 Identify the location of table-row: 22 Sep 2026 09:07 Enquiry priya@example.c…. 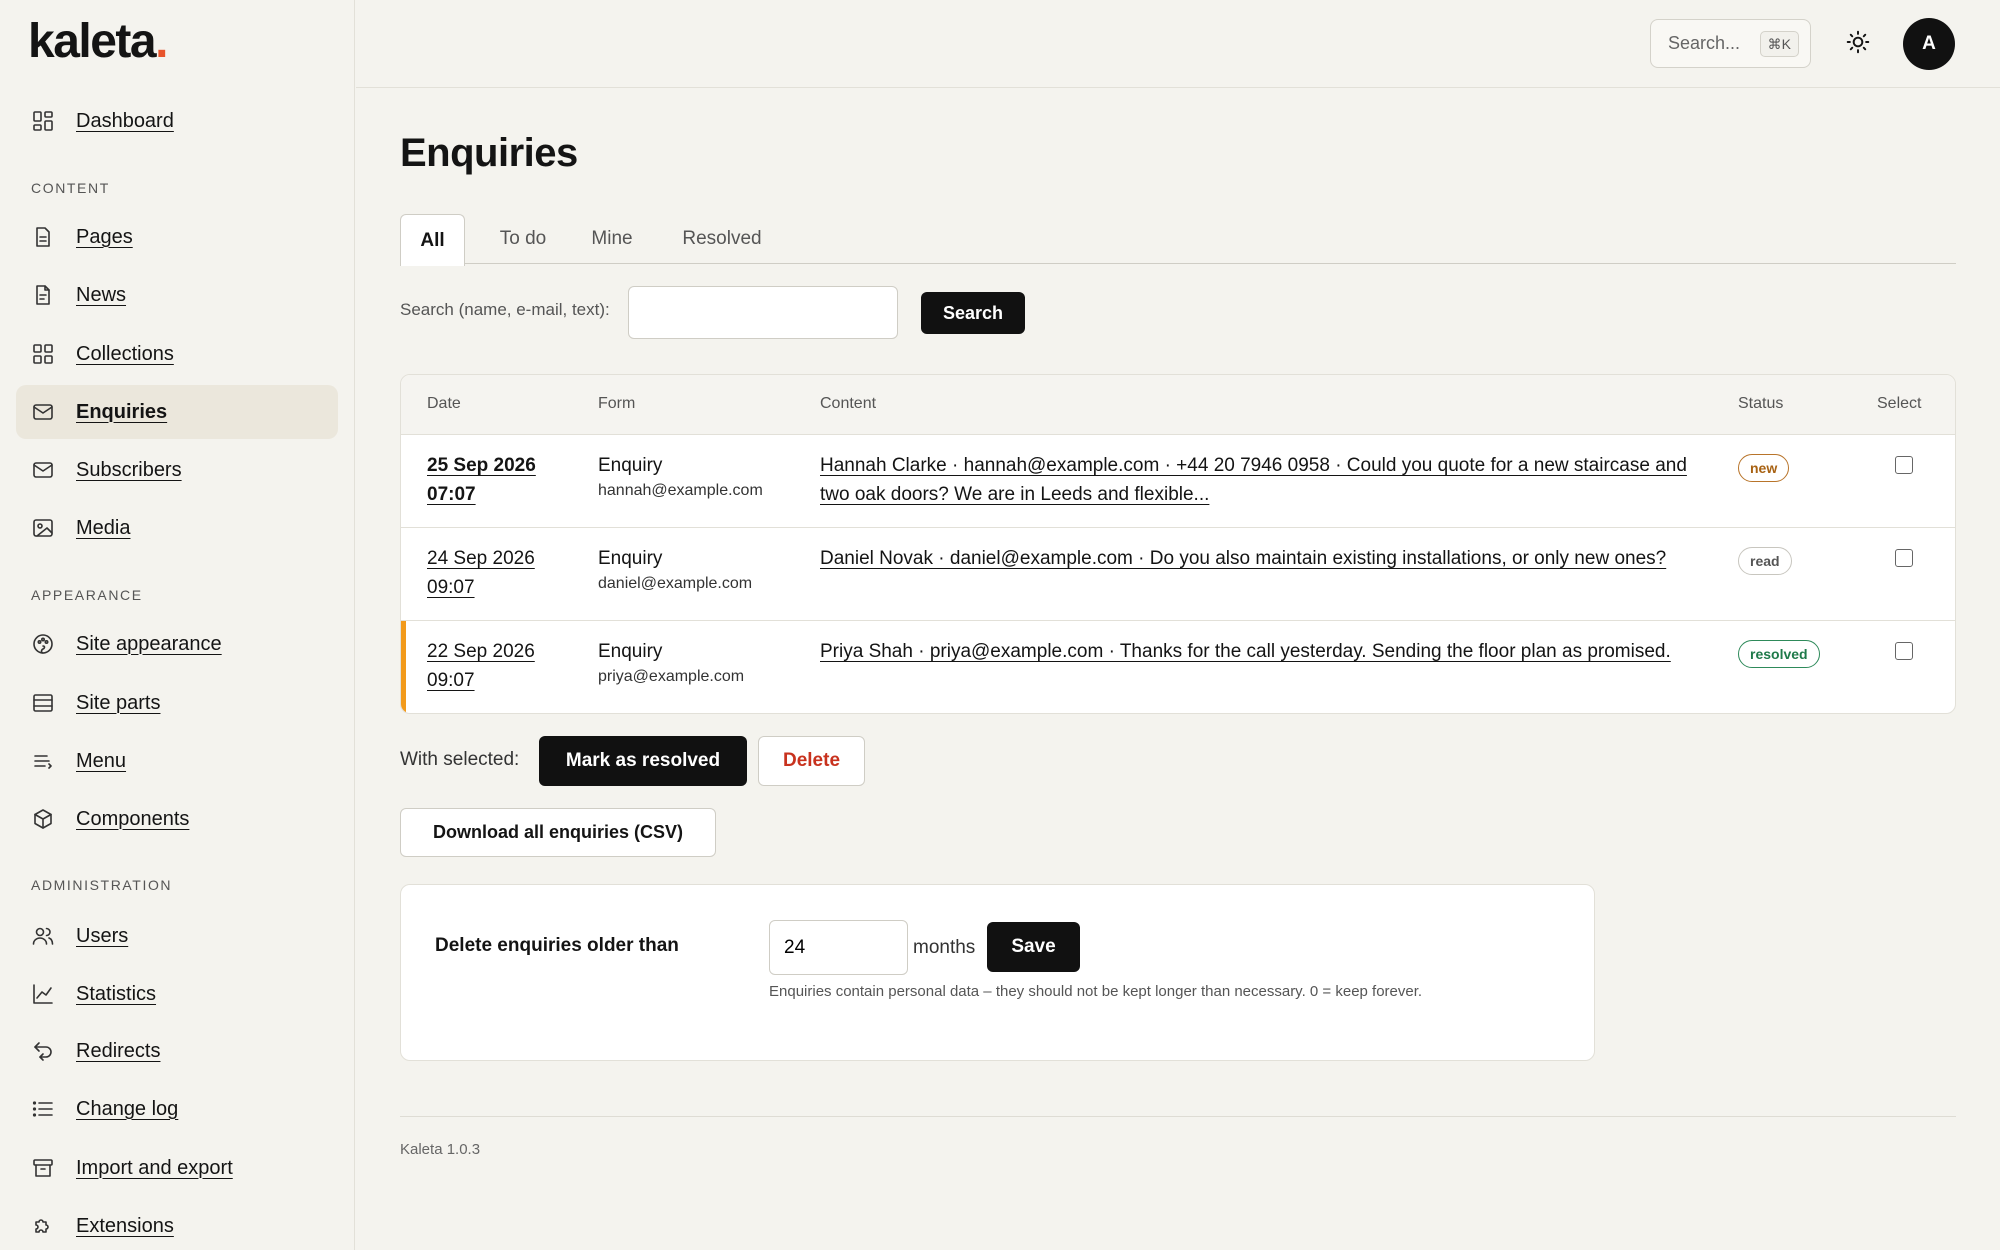
(1178, 667).